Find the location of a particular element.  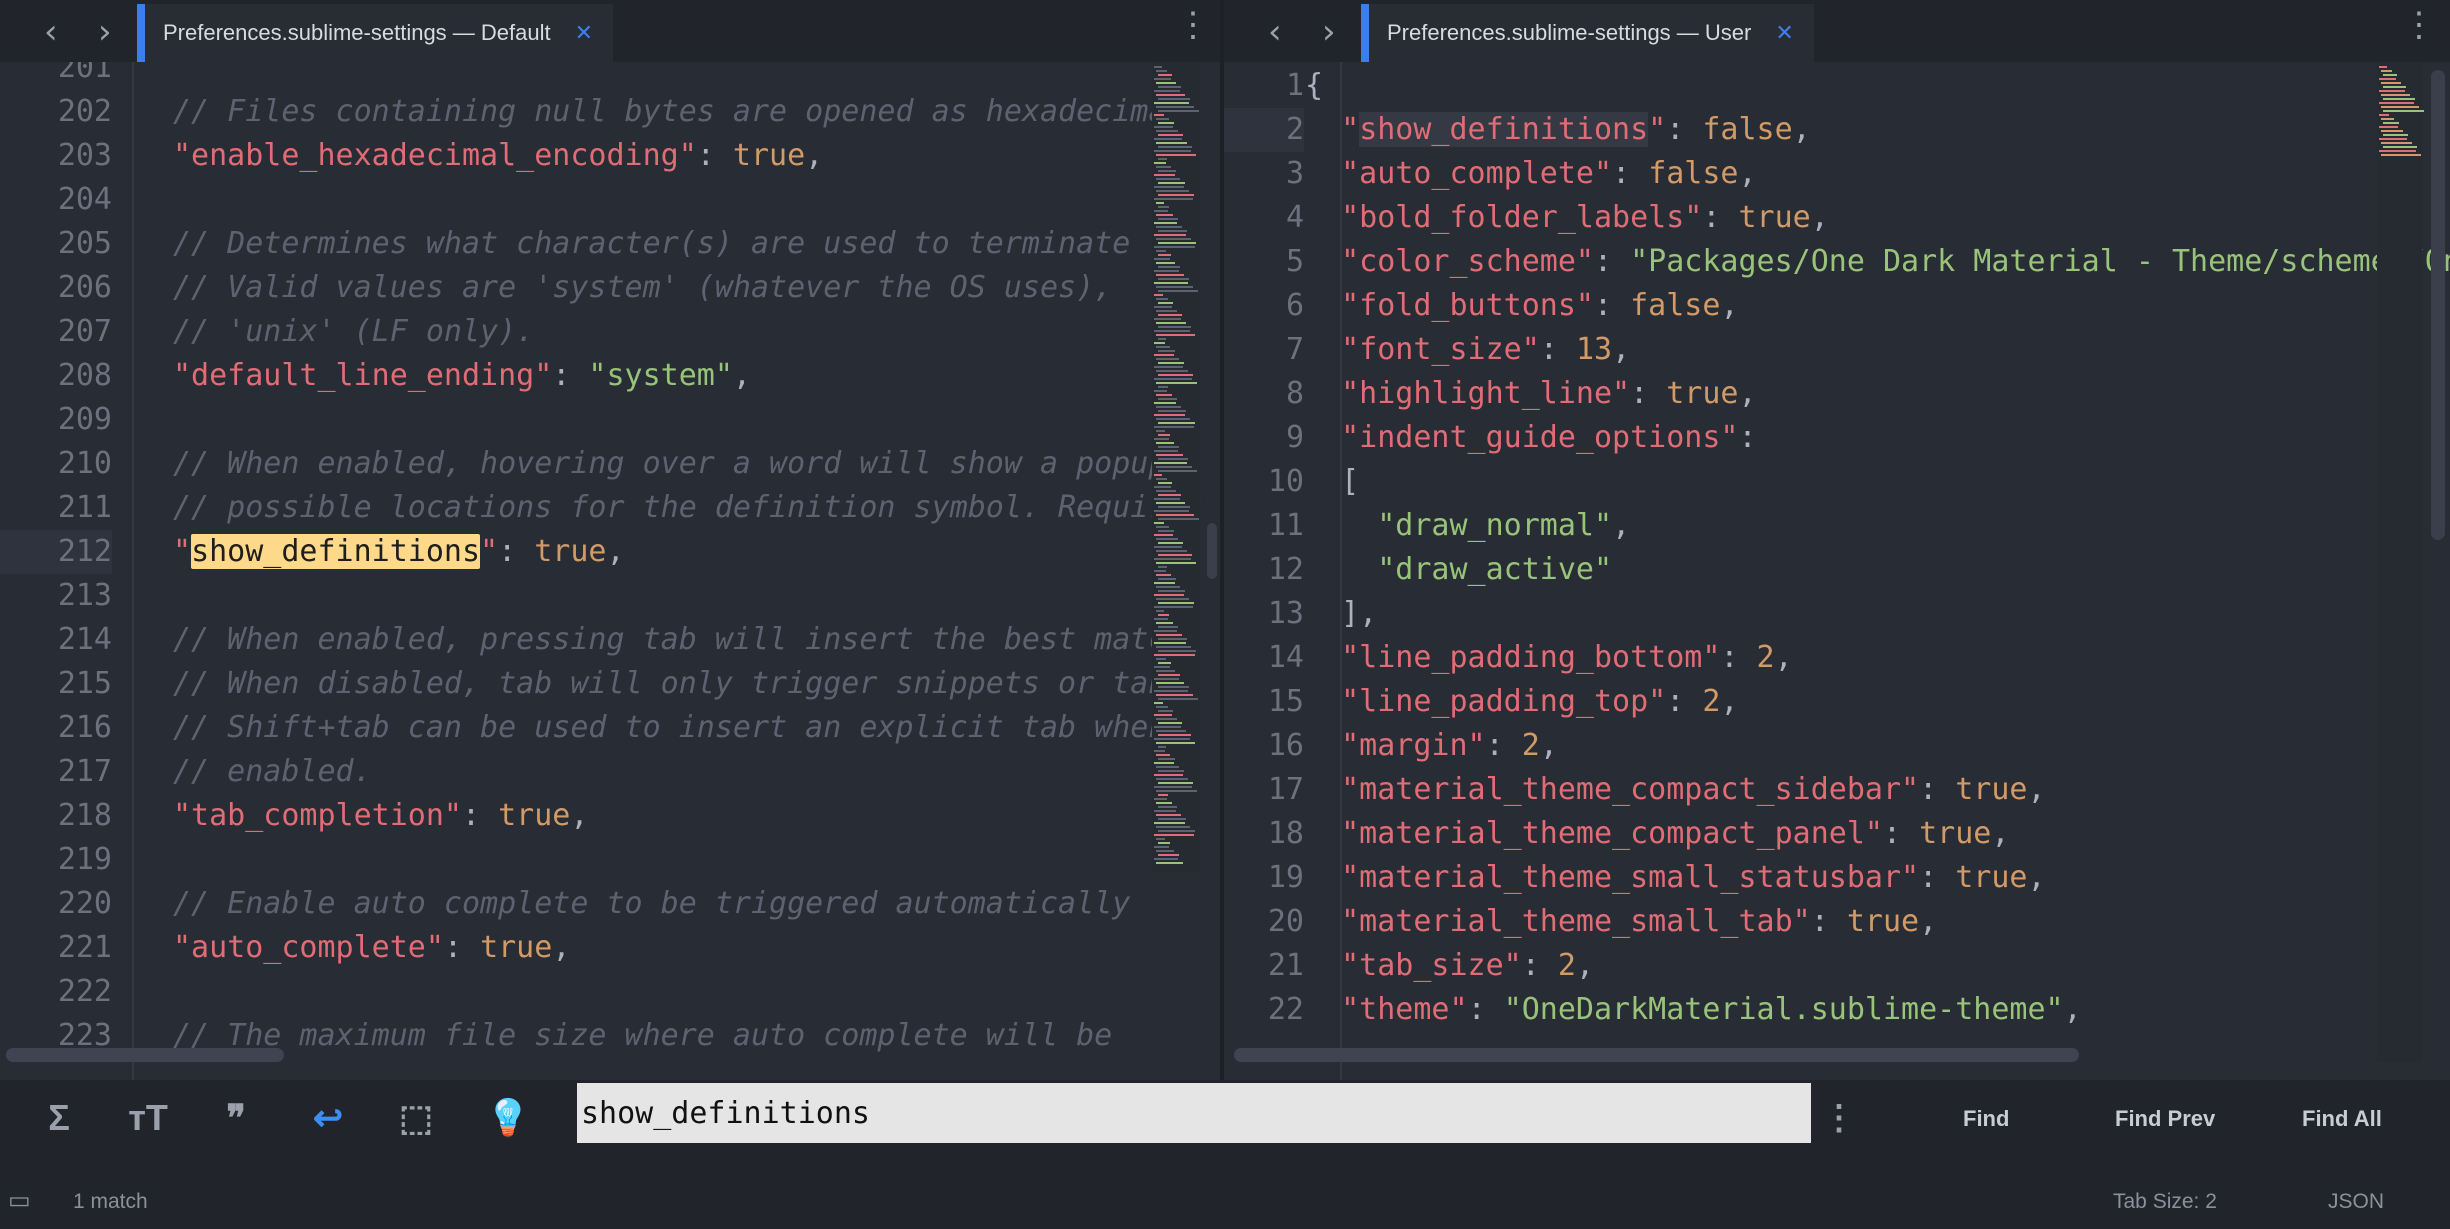

code-line: 201 is located at coordinates (610, 76).